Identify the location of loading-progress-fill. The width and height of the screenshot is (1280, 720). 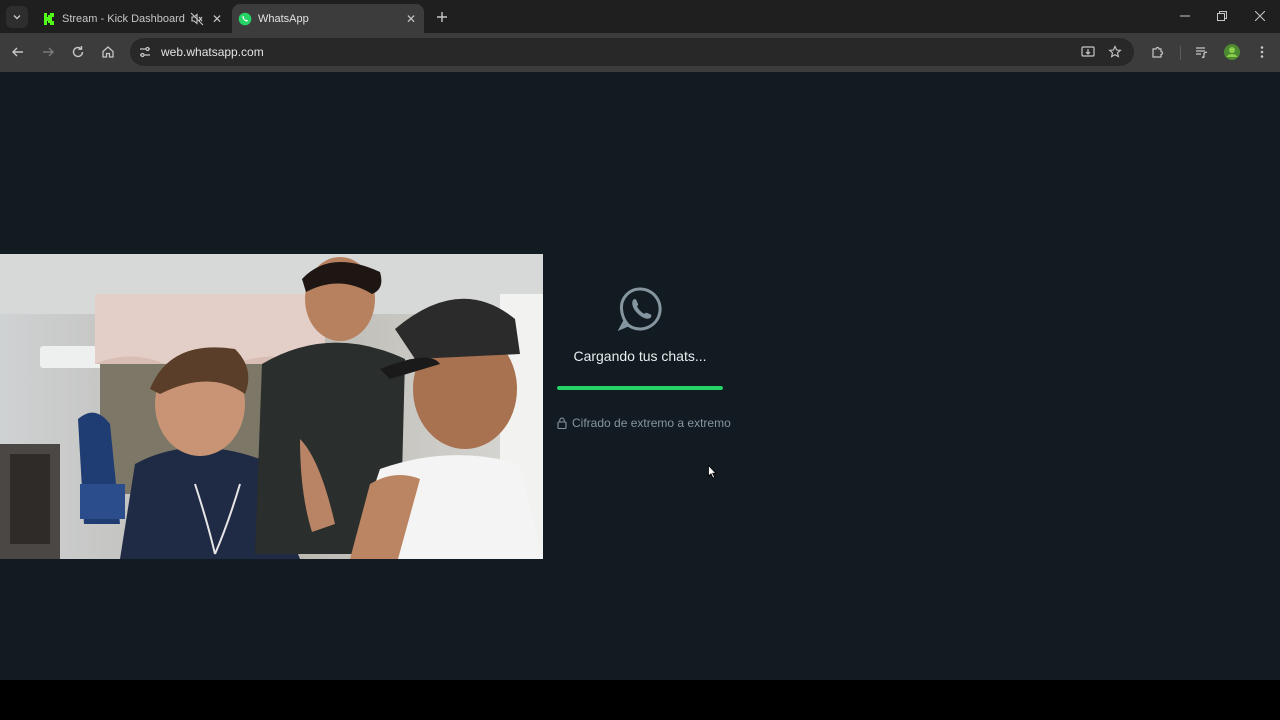
(640, 388).